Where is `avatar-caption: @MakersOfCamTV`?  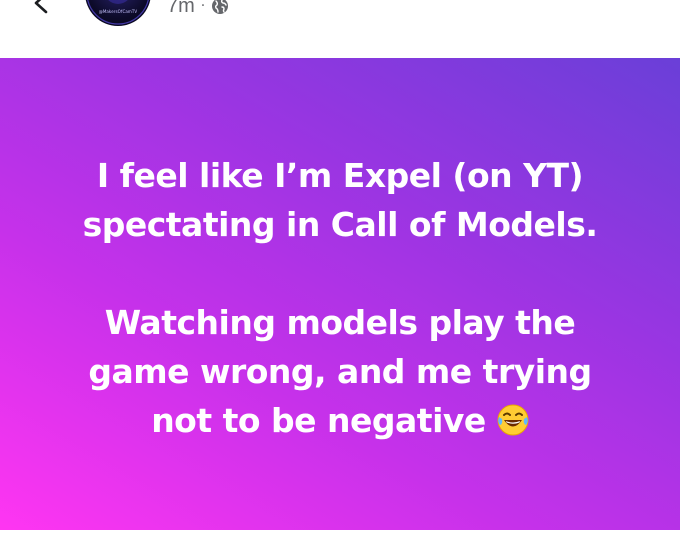
avatar-caption: @MakersOfCamTV is located at coordinates (118, 11).